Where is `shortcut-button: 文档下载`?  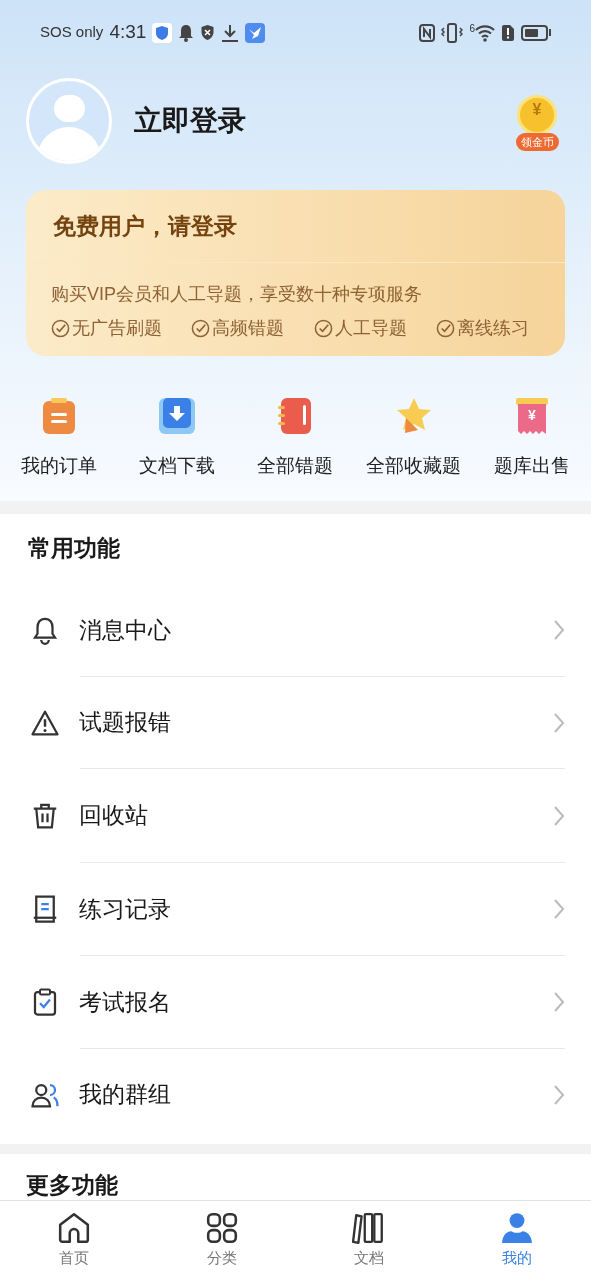
shortcut-button: 文档下载 is located at coordinates (177, 438).